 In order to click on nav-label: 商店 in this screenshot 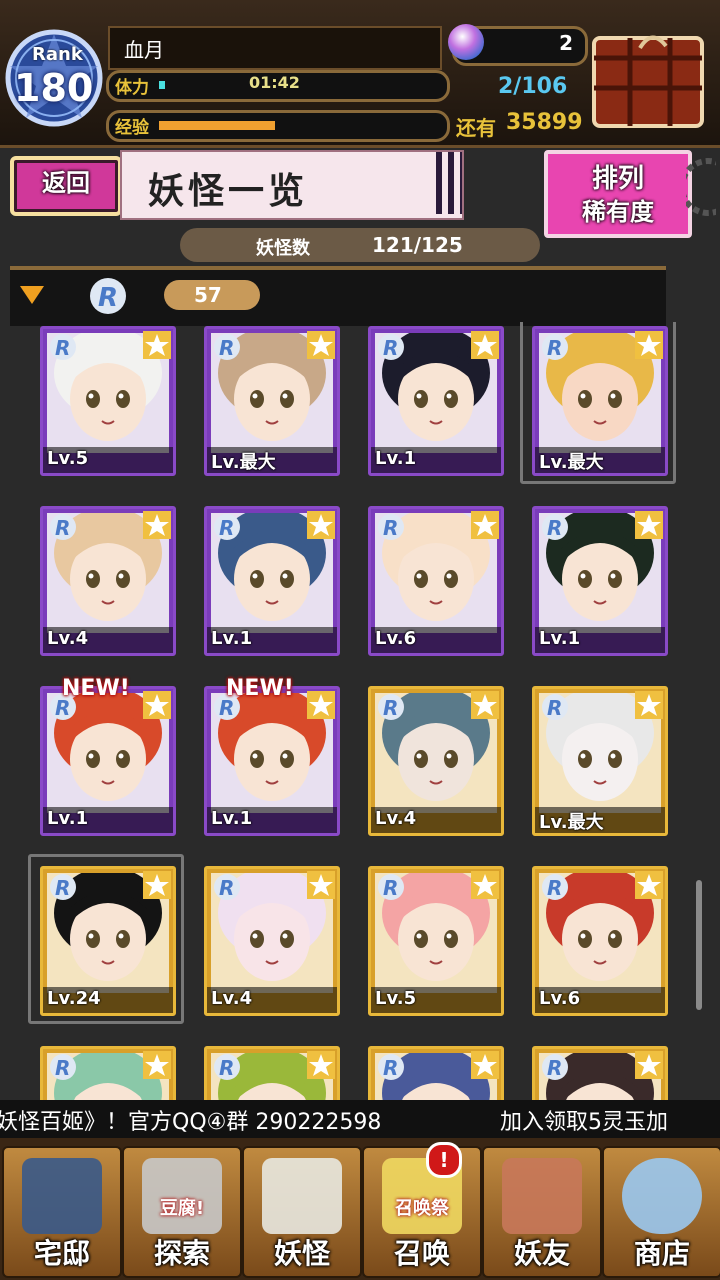, I will do `click(661, 1253)`.